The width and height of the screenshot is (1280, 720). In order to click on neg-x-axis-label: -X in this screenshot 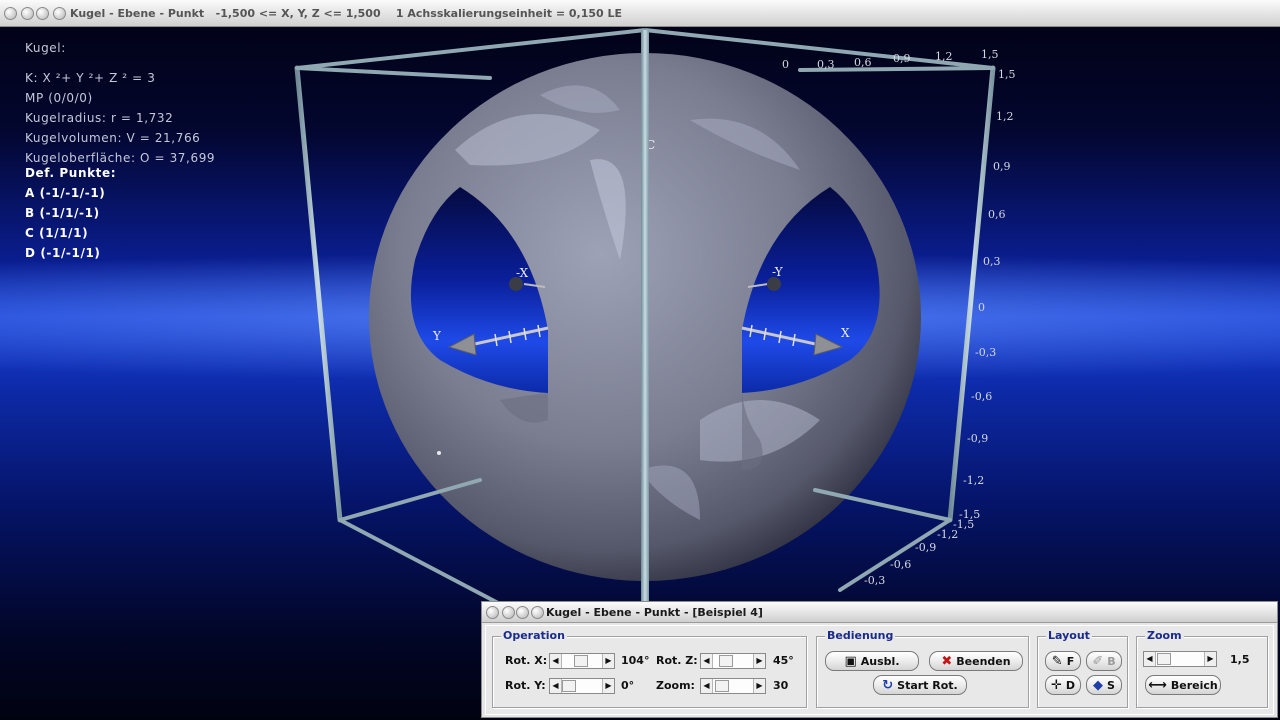, I will do `click(522, 273)`.